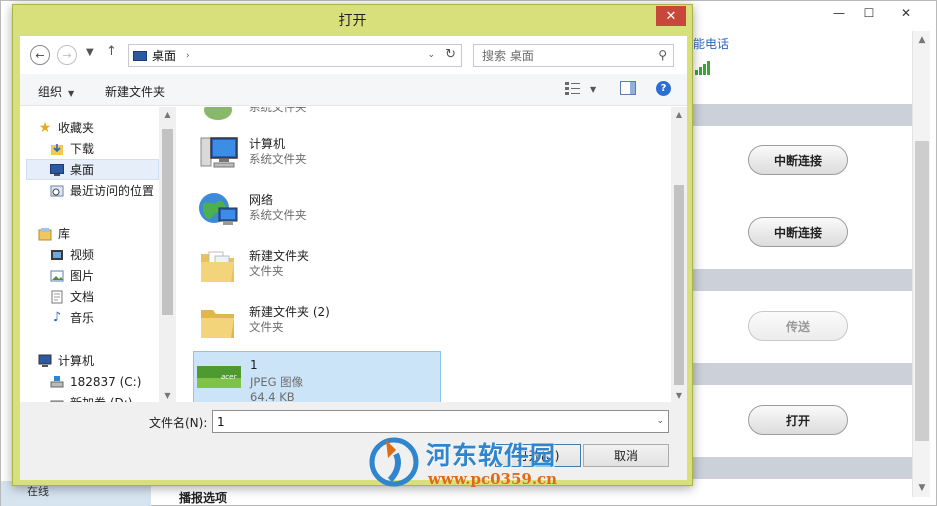  What do you see at coordinates (567, 55) in the screenshot?
I see `search-input` at bounding box center [567, 55].